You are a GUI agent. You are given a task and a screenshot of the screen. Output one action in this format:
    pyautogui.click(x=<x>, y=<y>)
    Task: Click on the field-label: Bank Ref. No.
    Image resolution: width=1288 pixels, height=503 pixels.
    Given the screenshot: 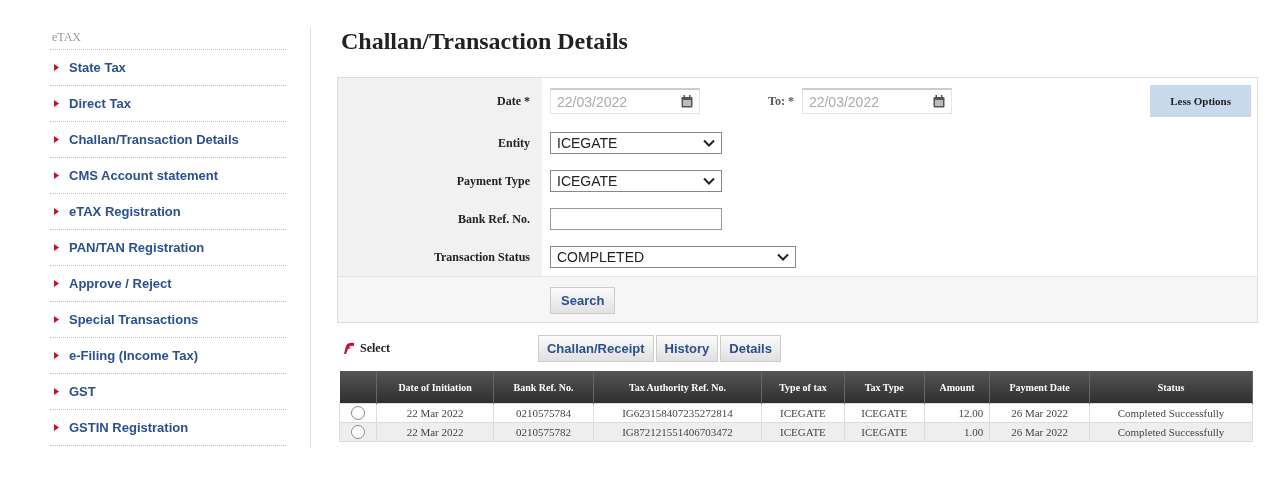 What is the action you would take?
    pyautogui.click(x=494, y=219)
    